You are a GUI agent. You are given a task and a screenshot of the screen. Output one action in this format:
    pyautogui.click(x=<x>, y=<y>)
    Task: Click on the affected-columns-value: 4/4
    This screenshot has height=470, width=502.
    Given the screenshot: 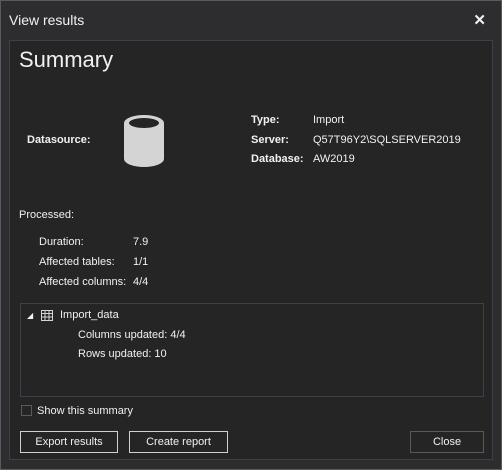 What is the action you would take?
    pyautogui.click(x=141, y=282)
    